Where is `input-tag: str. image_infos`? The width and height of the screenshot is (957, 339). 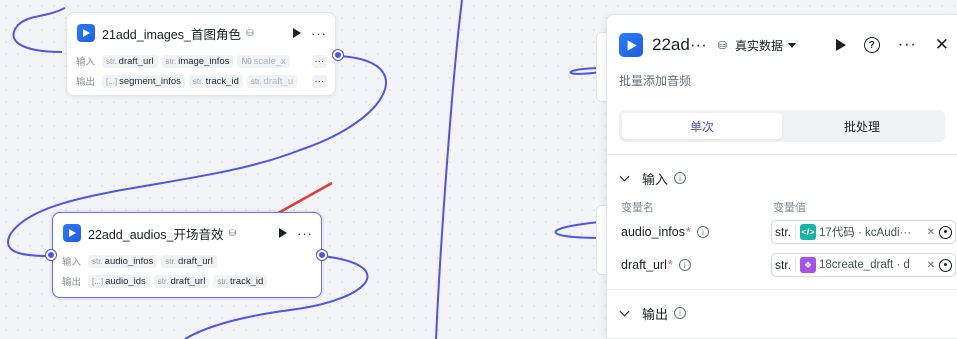
input-tag: str. image_infos is located at coordinates (197, 61).